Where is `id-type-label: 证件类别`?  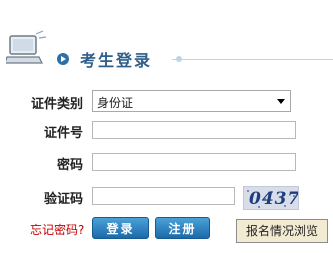
id-type-label: 证件类别 is located at coordinates (56, 104).